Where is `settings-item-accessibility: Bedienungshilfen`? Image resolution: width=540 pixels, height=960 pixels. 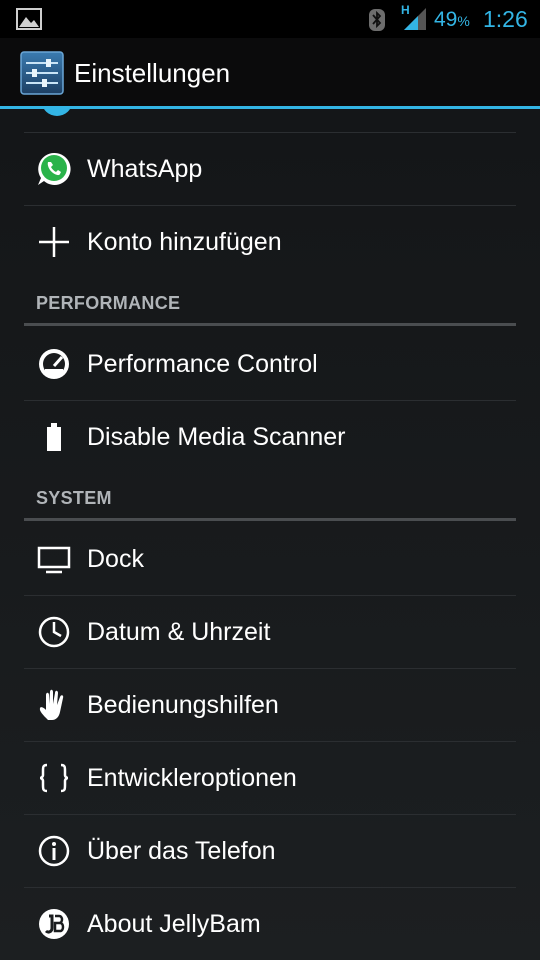
settings-item-accessibility: Bedienungshilfen is located at coordinates (270, 705).